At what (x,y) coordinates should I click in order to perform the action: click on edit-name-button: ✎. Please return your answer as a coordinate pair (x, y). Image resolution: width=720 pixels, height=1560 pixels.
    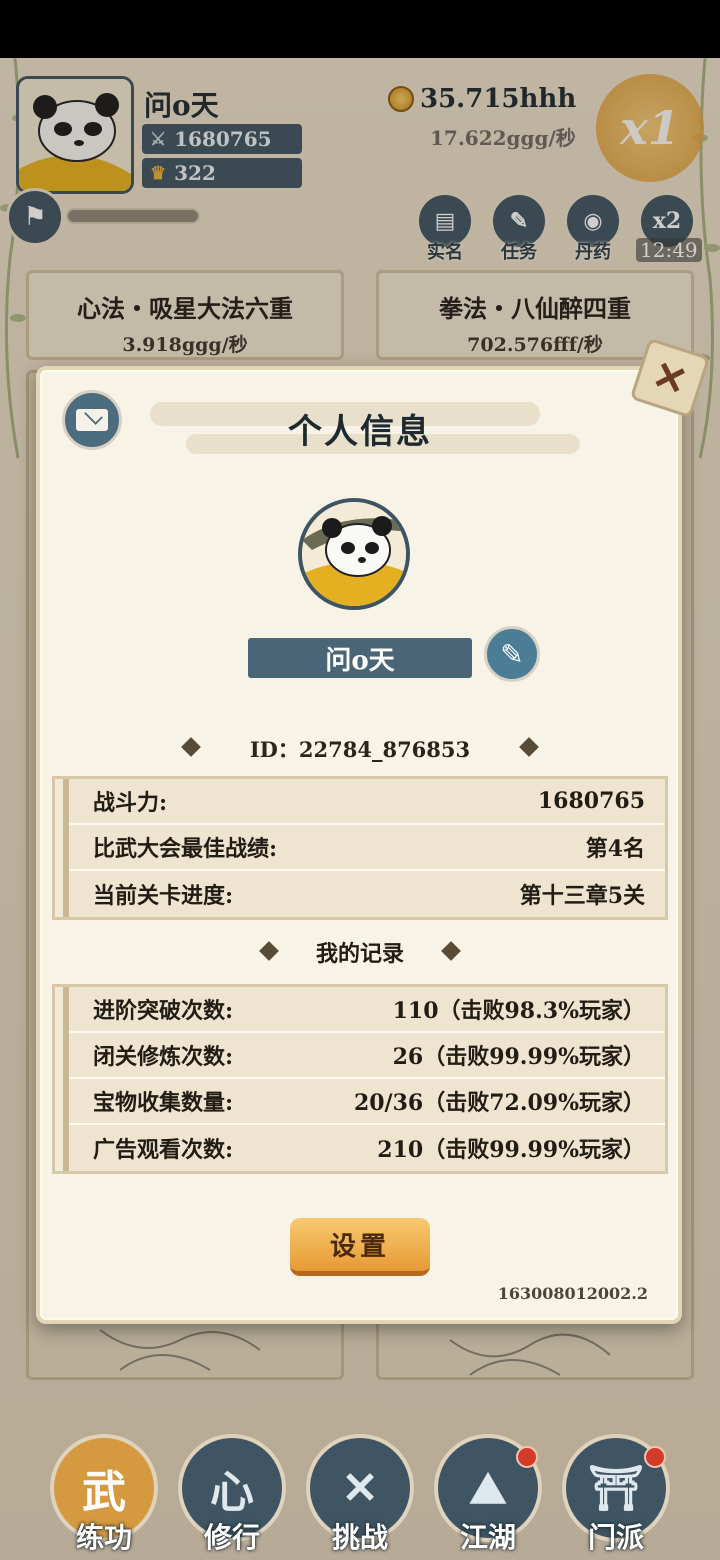
    Looking at the image, I should click on (512, 654).